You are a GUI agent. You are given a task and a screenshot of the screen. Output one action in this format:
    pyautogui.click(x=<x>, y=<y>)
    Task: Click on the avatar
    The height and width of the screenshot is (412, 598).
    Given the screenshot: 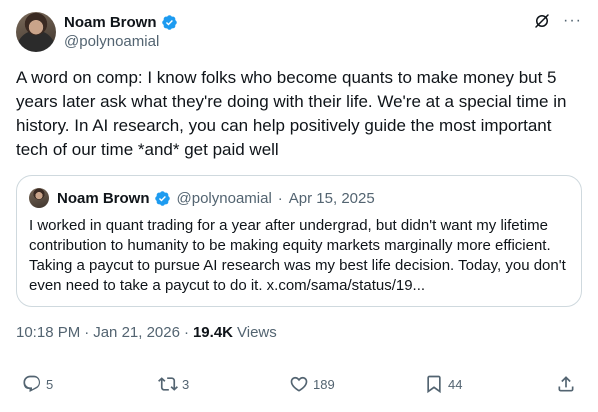 What is the action you would take?
    pyautogui.click(x=36, y=32)
    